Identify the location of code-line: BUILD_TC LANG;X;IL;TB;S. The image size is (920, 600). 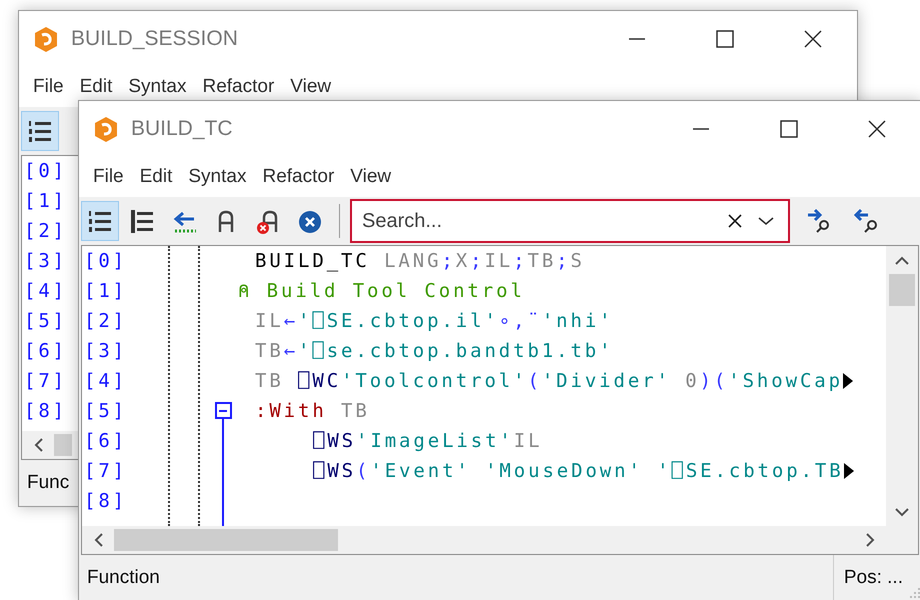
(419, 261).